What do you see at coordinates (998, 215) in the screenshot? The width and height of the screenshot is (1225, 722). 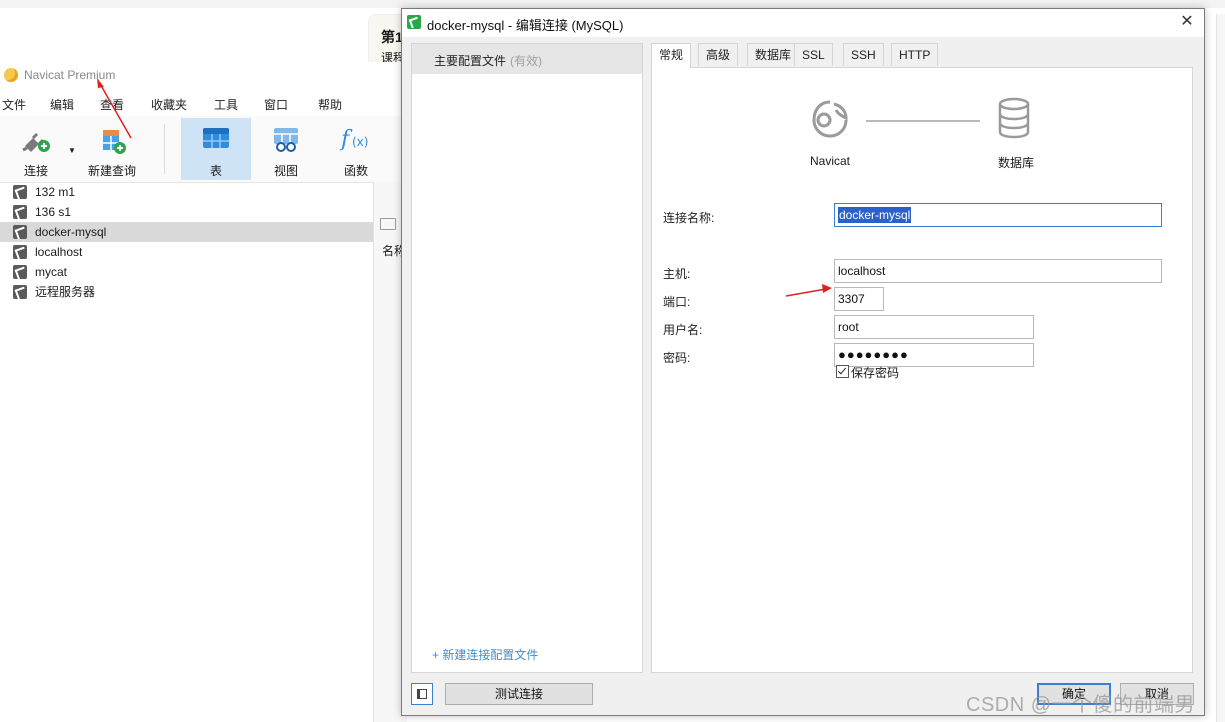 I see `connection-name-input: docker-mysql` at bounding box center [998, 215].